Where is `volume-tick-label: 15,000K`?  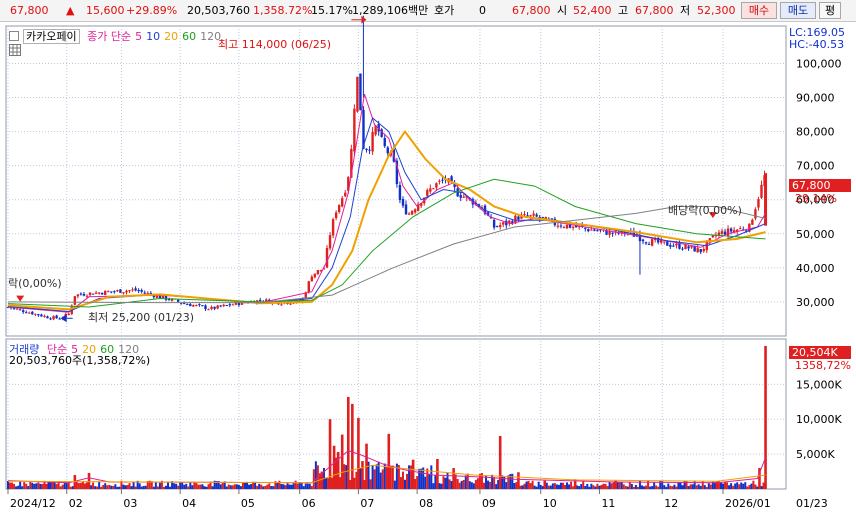 volume-tick-label: 15,000K is located at coordinates (819, 384).